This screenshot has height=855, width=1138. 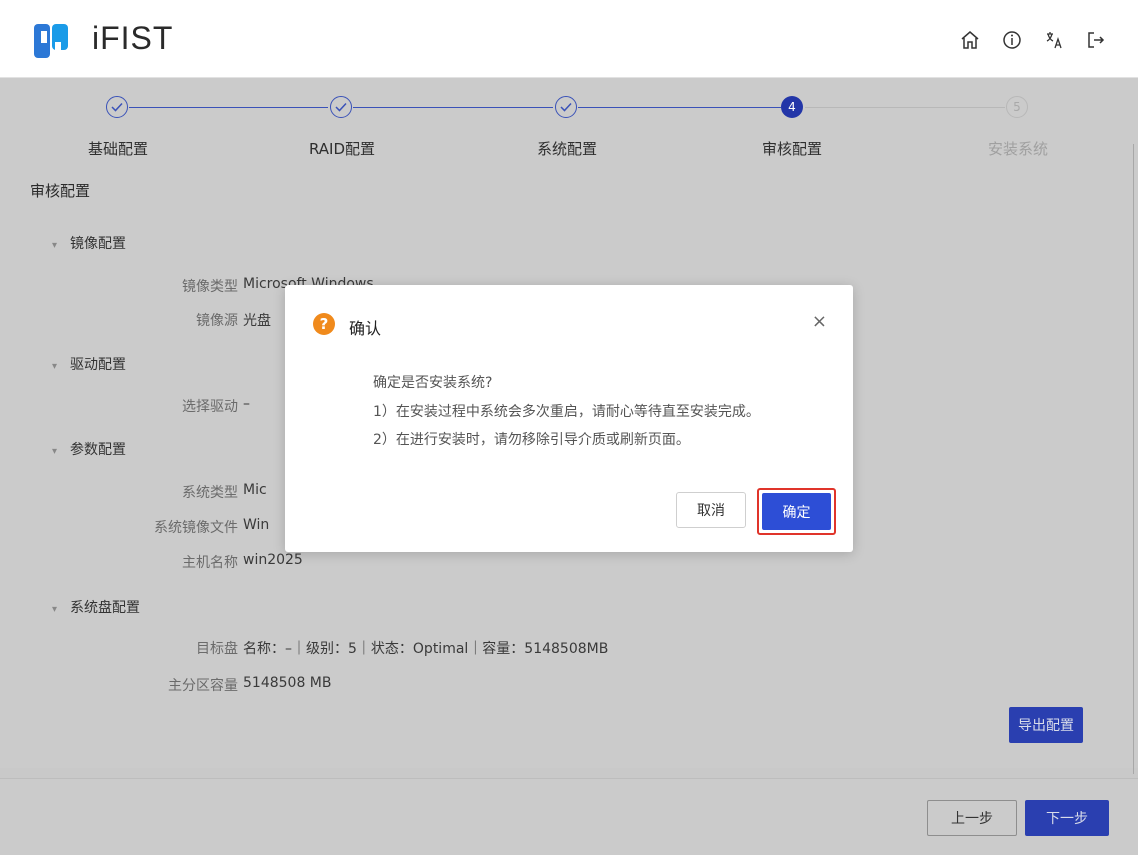 What do you see at coordinates (324, 324) in the screenshot?
I see `question-icon: ?` at bounding box center [324, 324].